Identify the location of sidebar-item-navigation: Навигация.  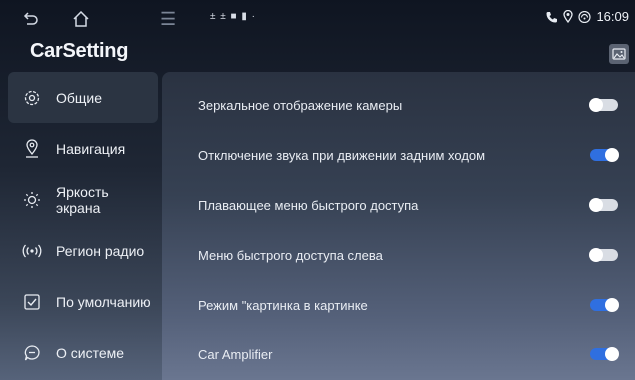
(83, 148).